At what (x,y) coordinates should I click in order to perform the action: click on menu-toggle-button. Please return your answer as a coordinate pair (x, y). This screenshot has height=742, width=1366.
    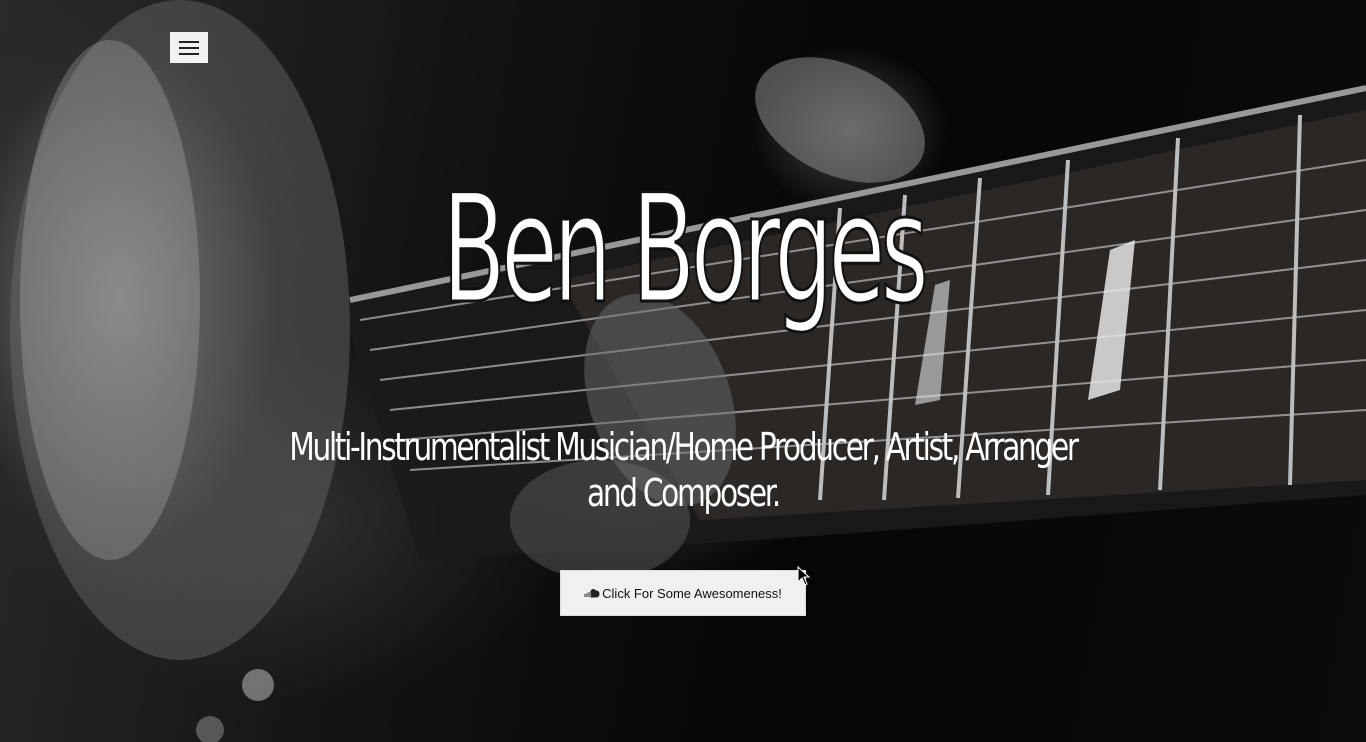
    Looking at the image, I should click on (189, 47).